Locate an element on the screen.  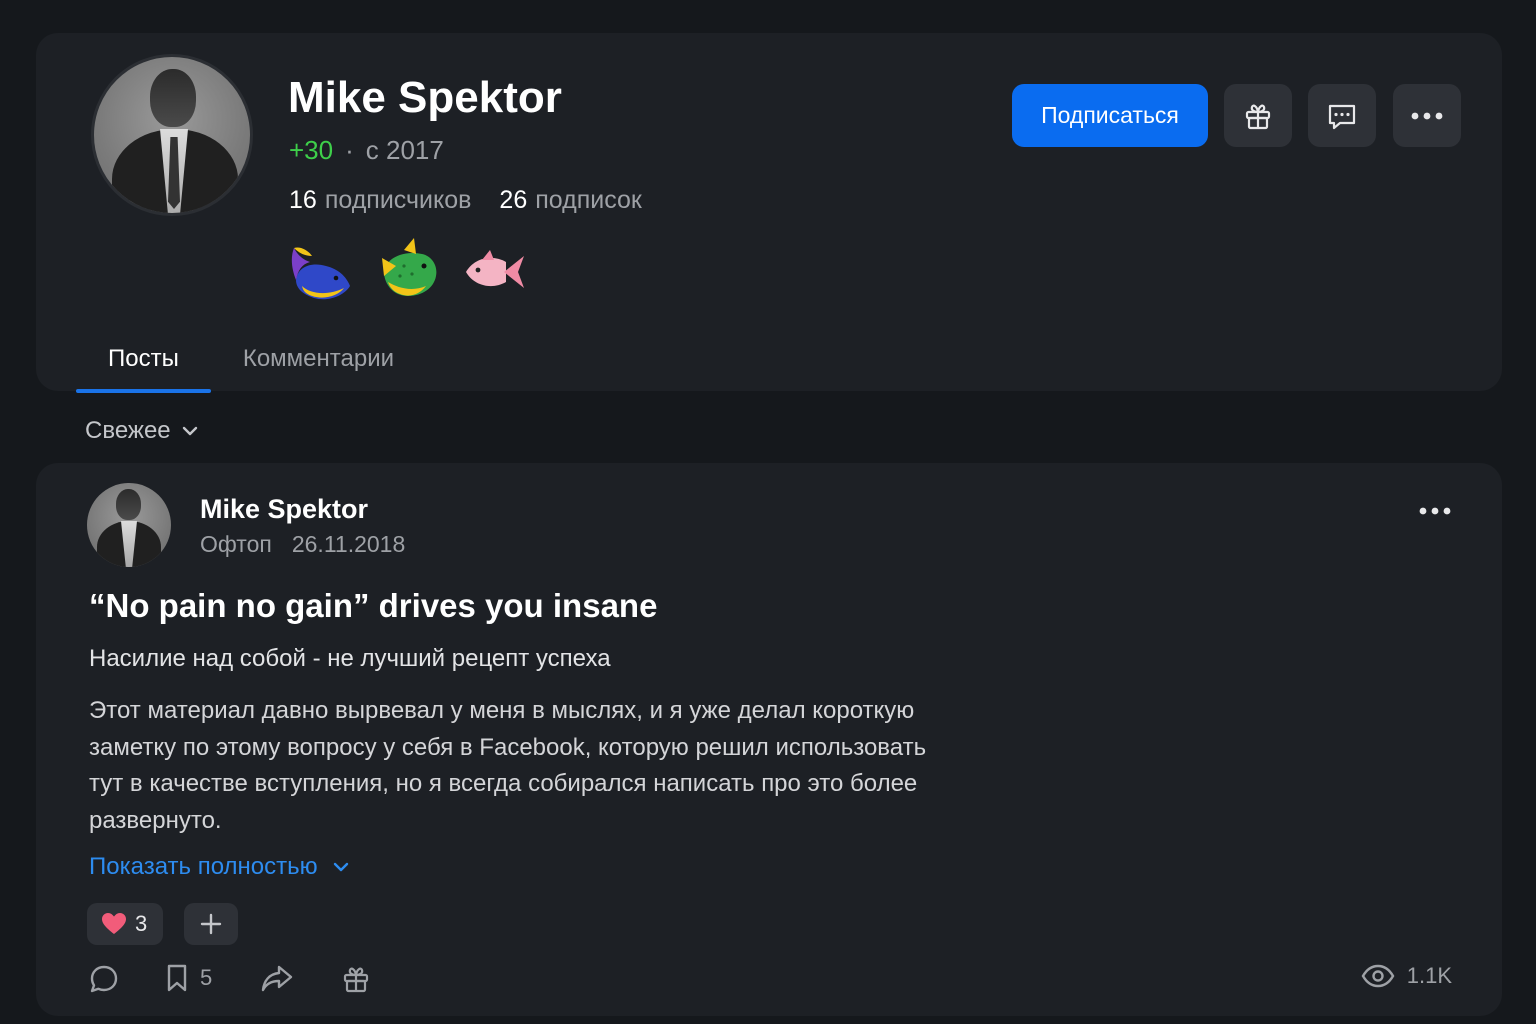
chat-icon is located at coordinates (1342, 116).